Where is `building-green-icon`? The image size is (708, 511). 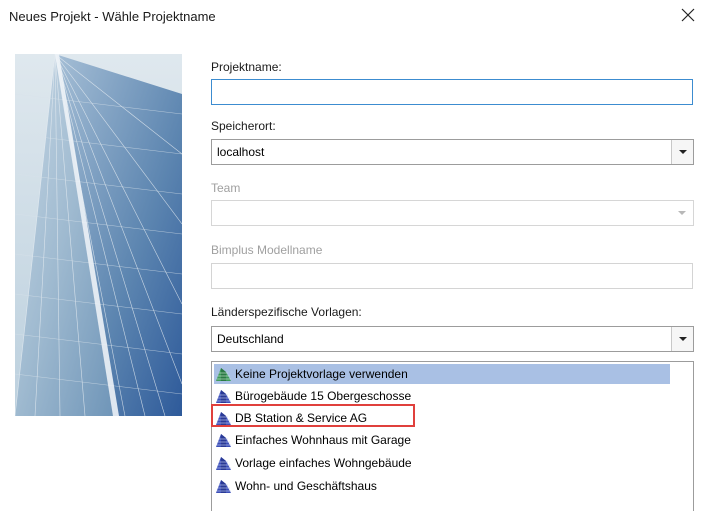
building-green-icon is located at coordinates (223, 374).